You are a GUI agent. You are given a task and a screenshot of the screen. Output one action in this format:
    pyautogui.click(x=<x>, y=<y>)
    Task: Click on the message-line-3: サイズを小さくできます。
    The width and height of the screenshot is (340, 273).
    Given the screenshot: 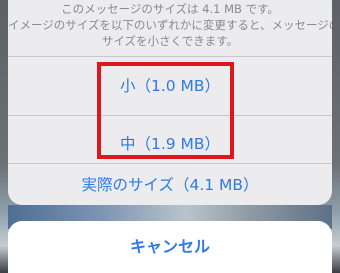 What is the action you would take?
    pyautogui.click(x=170, y=41)
    